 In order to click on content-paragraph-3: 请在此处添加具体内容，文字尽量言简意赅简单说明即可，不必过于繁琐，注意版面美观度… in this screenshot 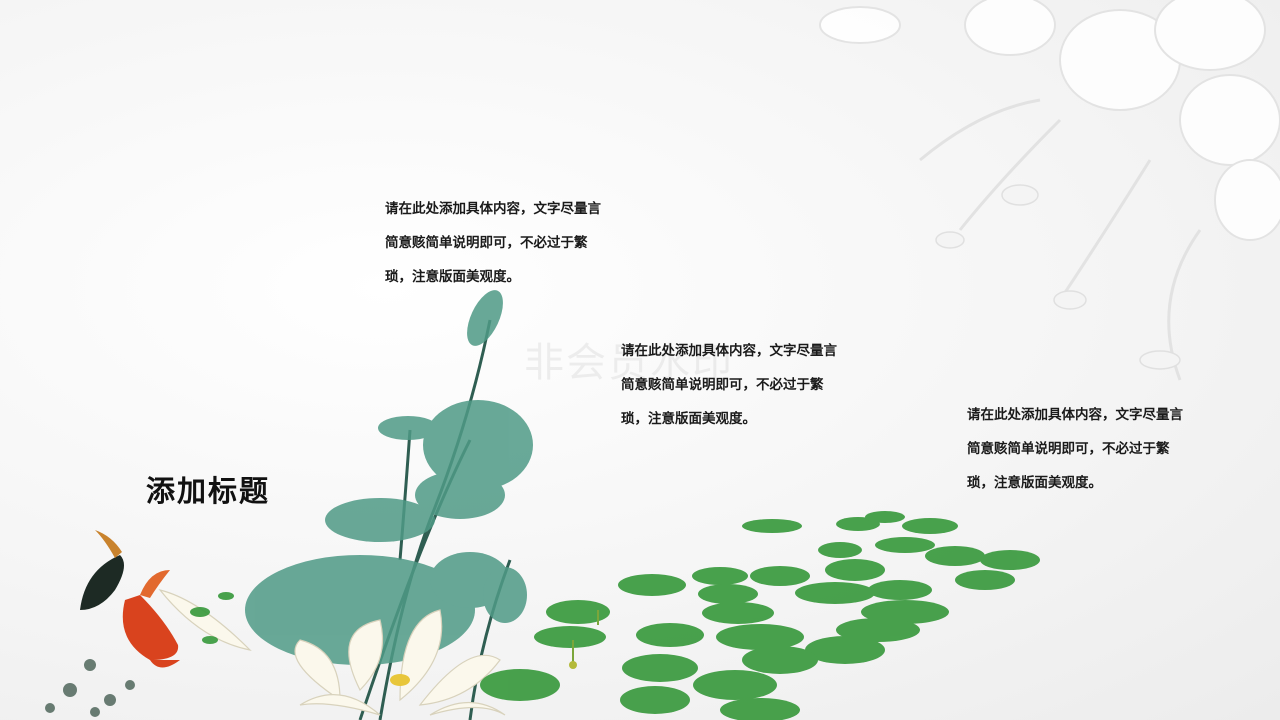, I will do `click(1081, 449)`.